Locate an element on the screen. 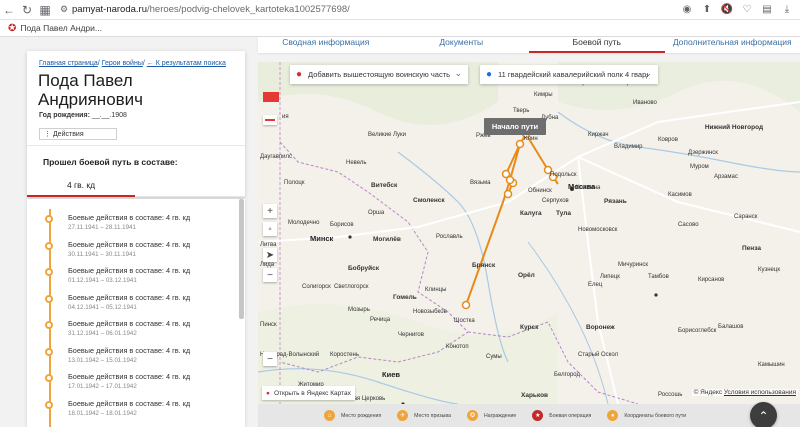  back-to-results-link: ← К результатам поиска is located at coordinates (186, 63).